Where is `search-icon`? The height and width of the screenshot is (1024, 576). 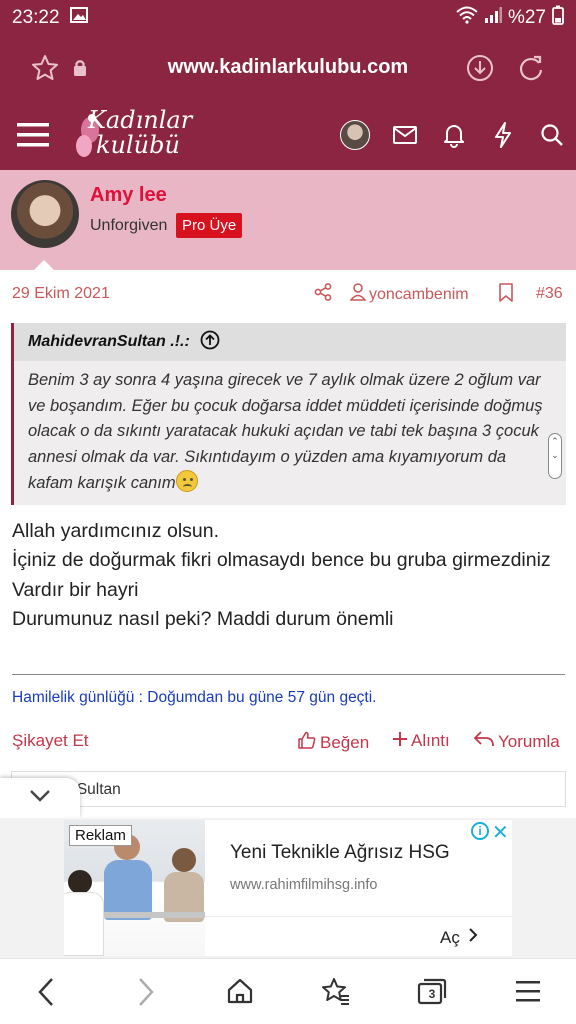 search-icon is located at coordinates (552, 137).